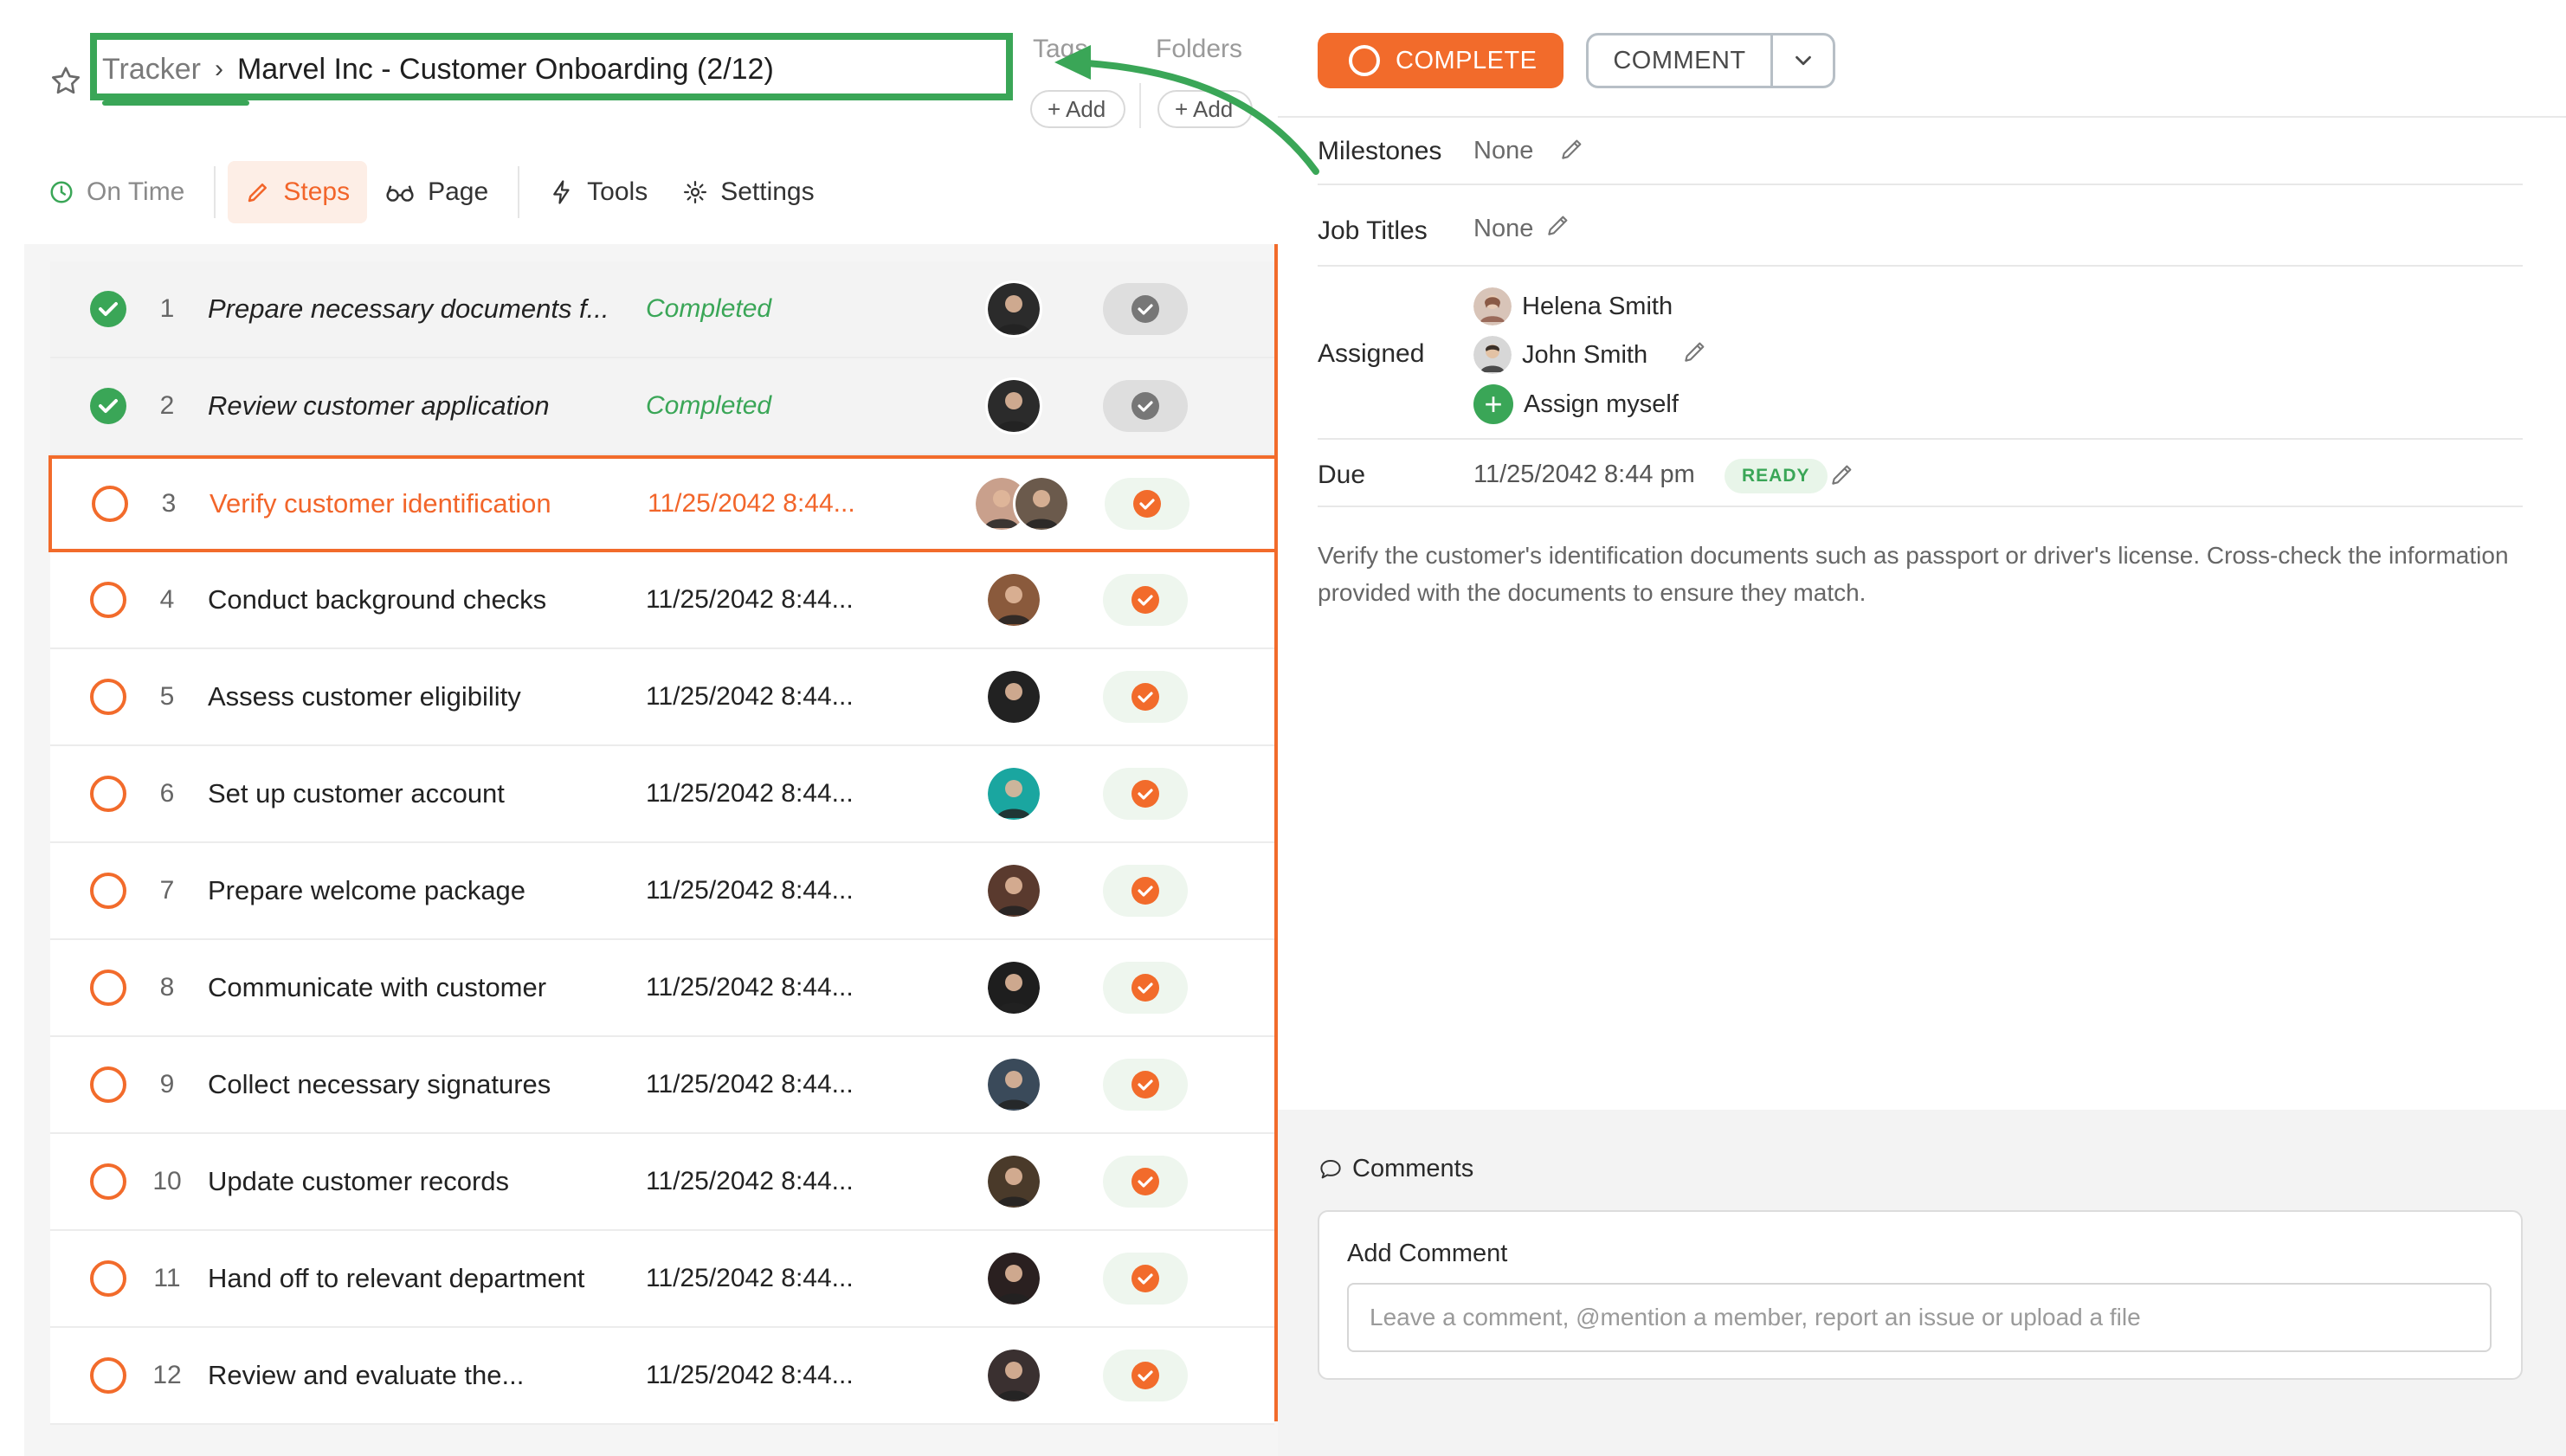 This screenshot has height=1456, width=2566. I want to click on assignee-john: John Smith, so click(1560, 355).